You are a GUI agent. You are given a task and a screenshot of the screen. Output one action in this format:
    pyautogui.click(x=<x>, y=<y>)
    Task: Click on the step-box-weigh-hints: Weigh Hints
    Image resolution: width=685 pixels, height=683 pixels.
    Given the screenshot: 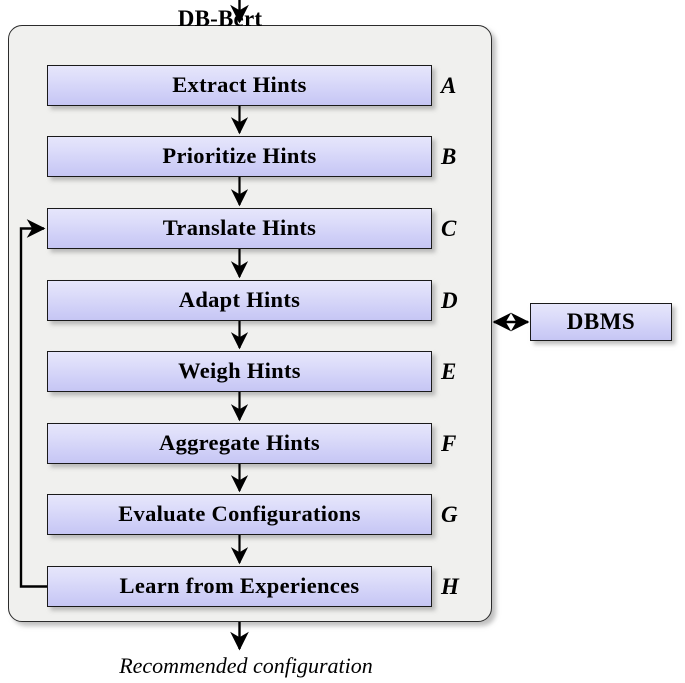 What is the action you would take?
    pyautogui.click(x=239, y=371)
    